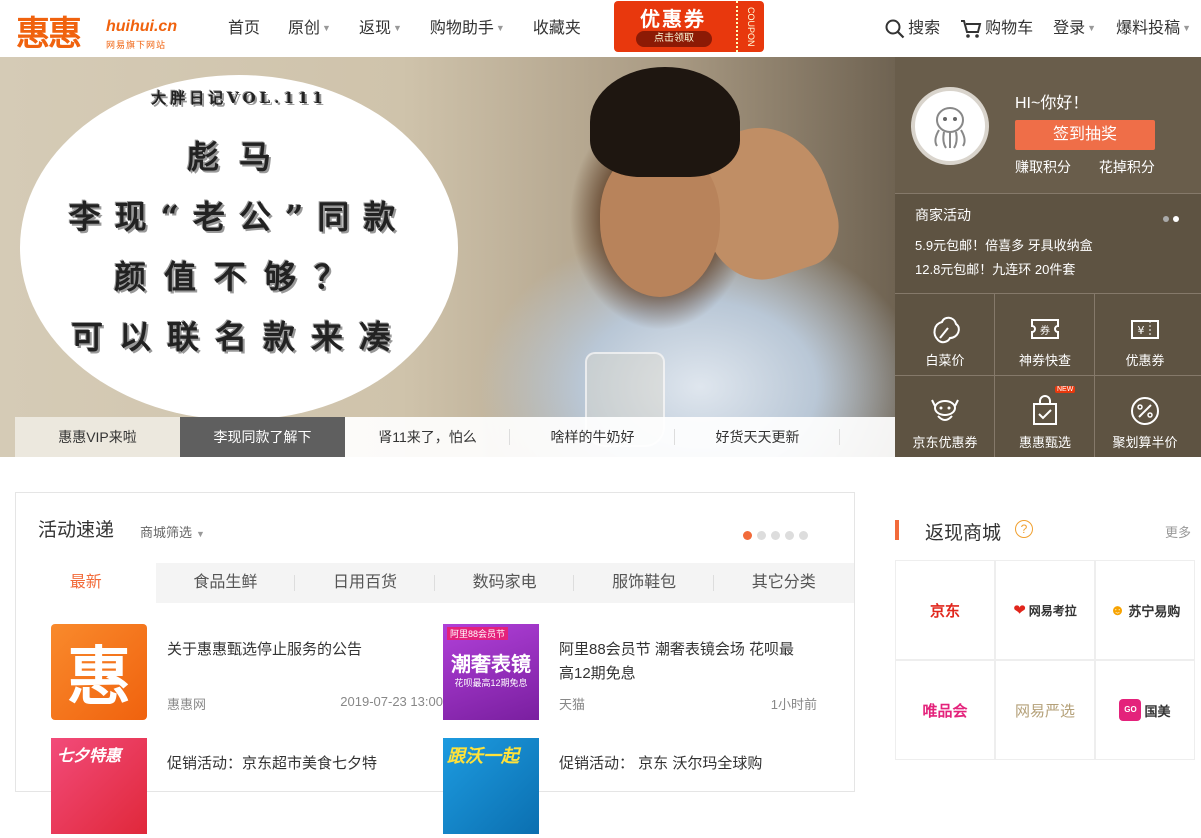 Image resolution: width=1201 pixels, height=838 pixels. I want to click on earn-points-link: 赚取积分, so click(1043, 167).